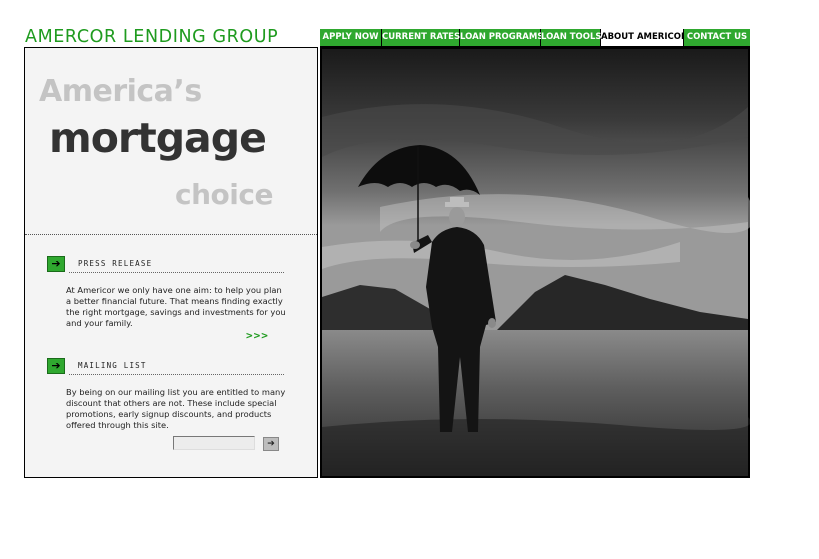 The height and width of the screenshot is (559, 819). I want to click on nav-apply-now: APPLY NOW, so click(350, 37).